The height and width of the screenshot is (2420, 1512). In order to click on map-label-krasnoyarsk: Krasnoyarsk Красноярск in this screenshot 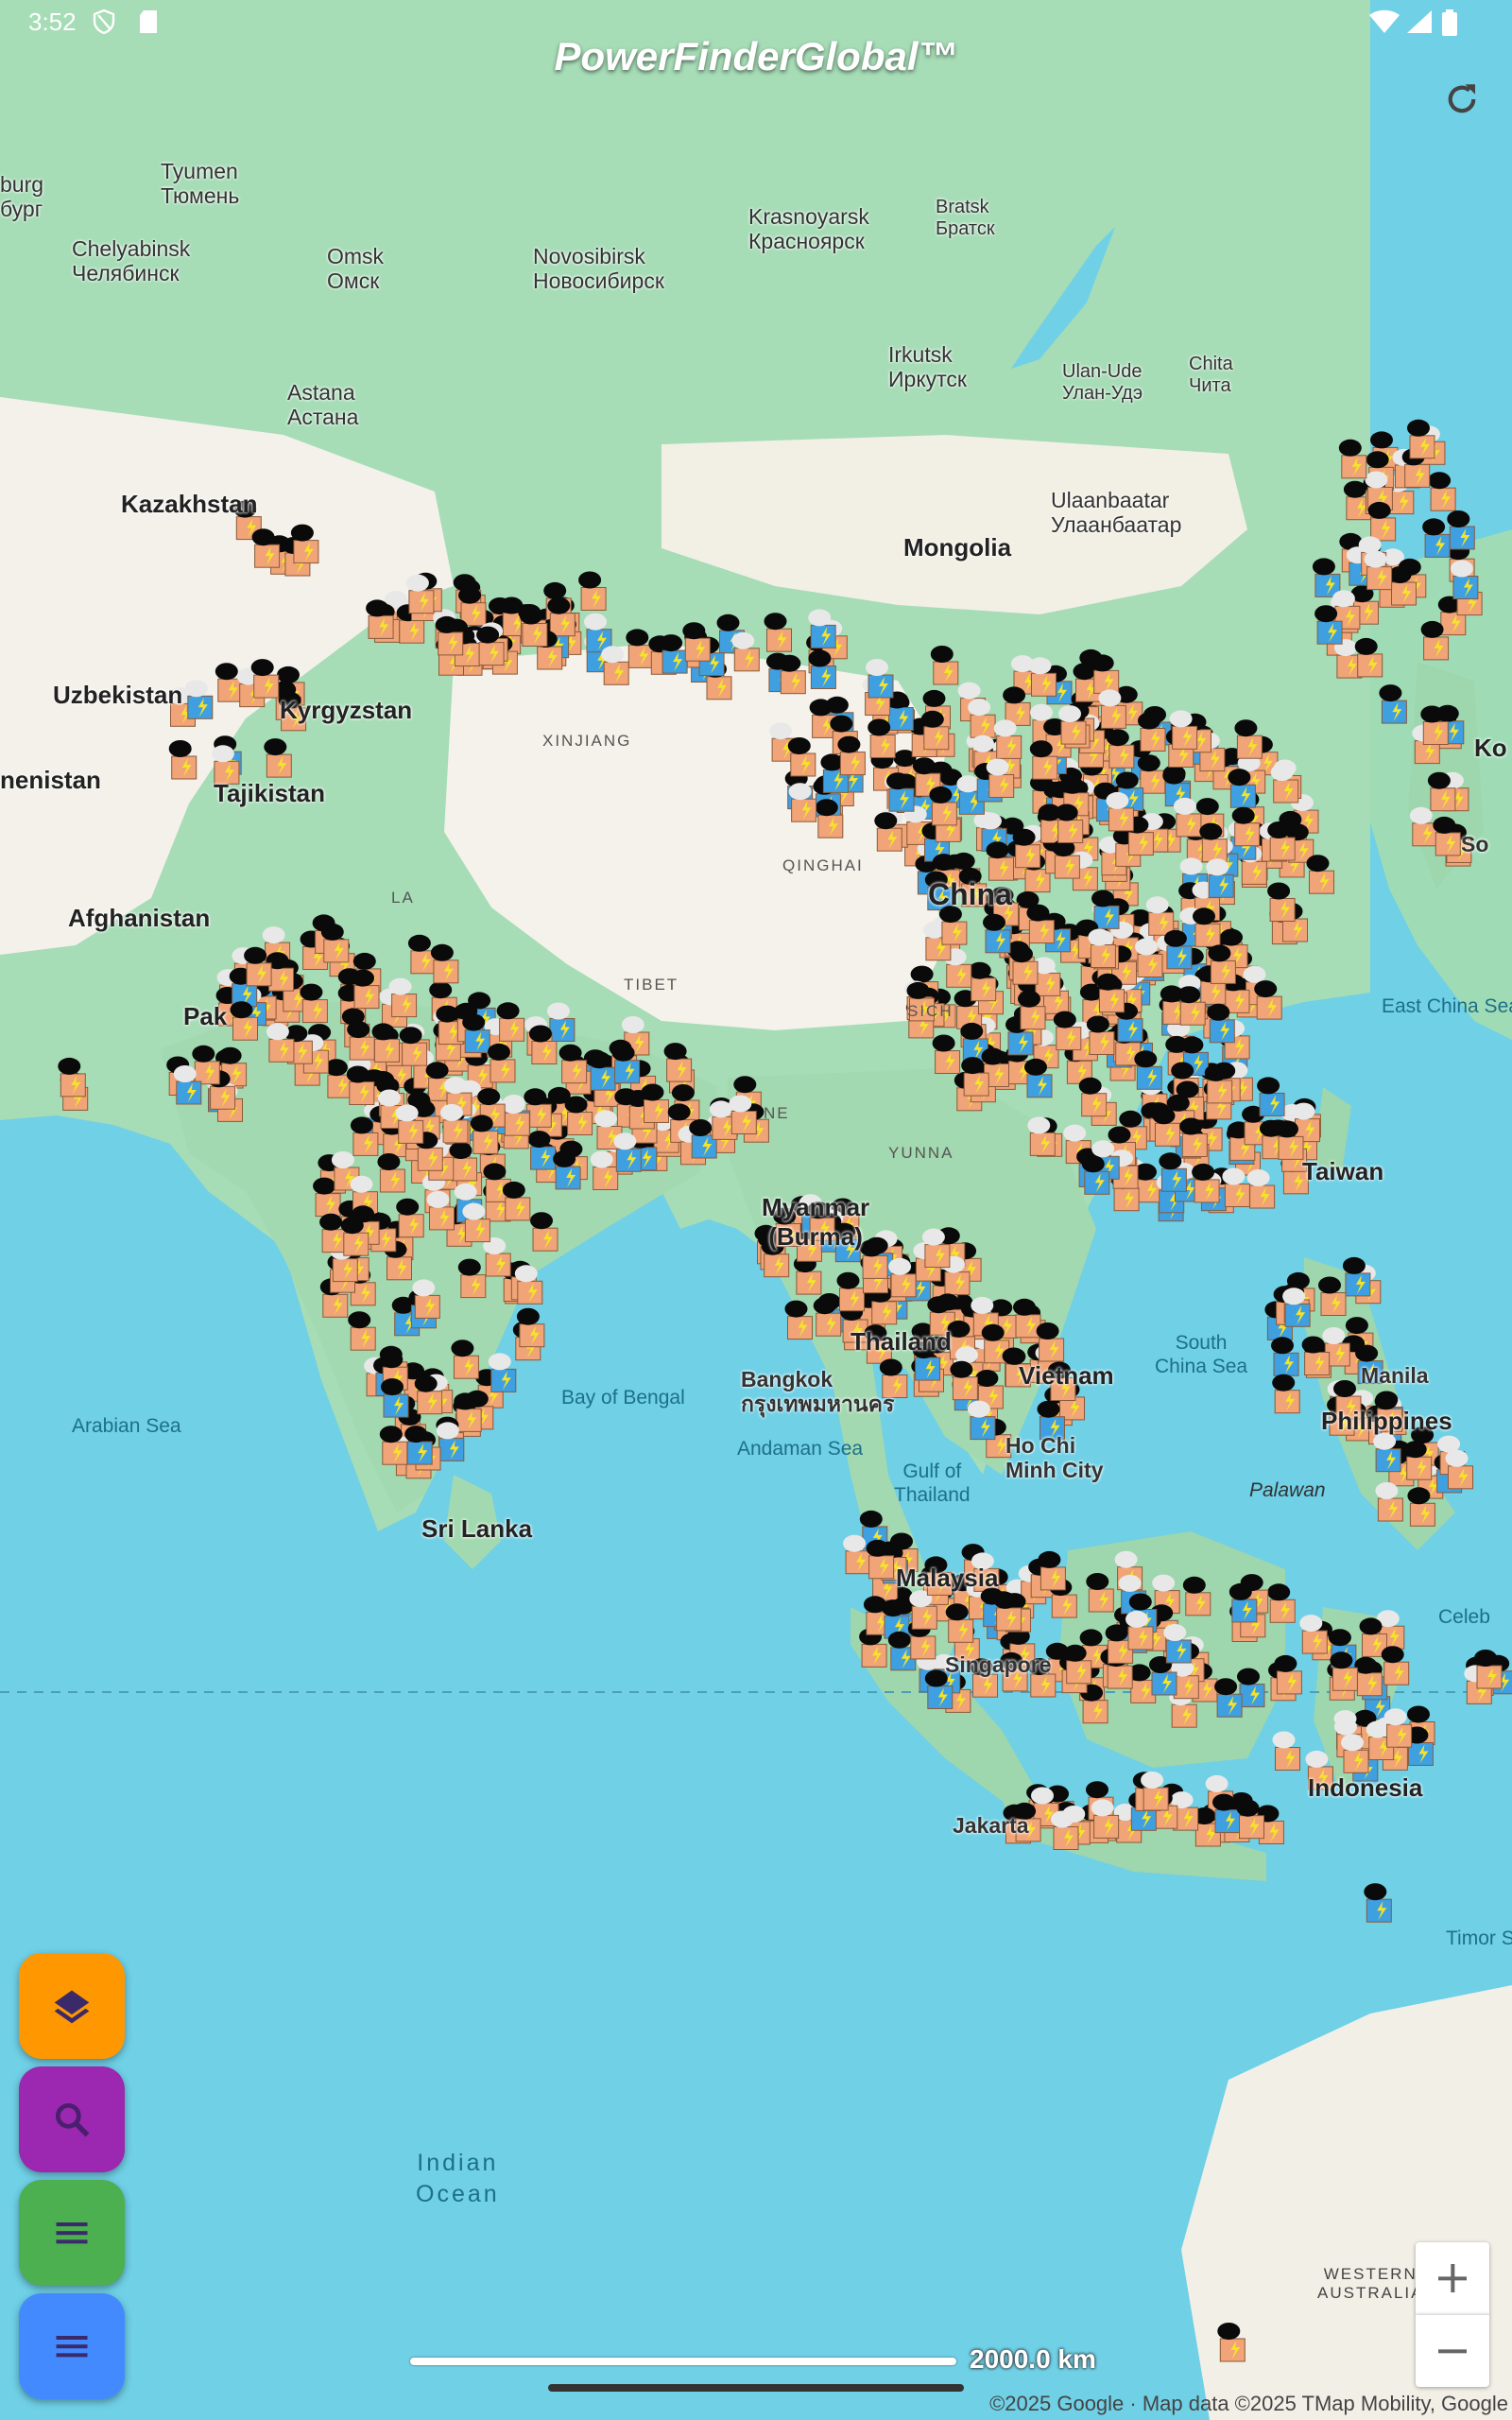, I will do `click(808, 229)`.